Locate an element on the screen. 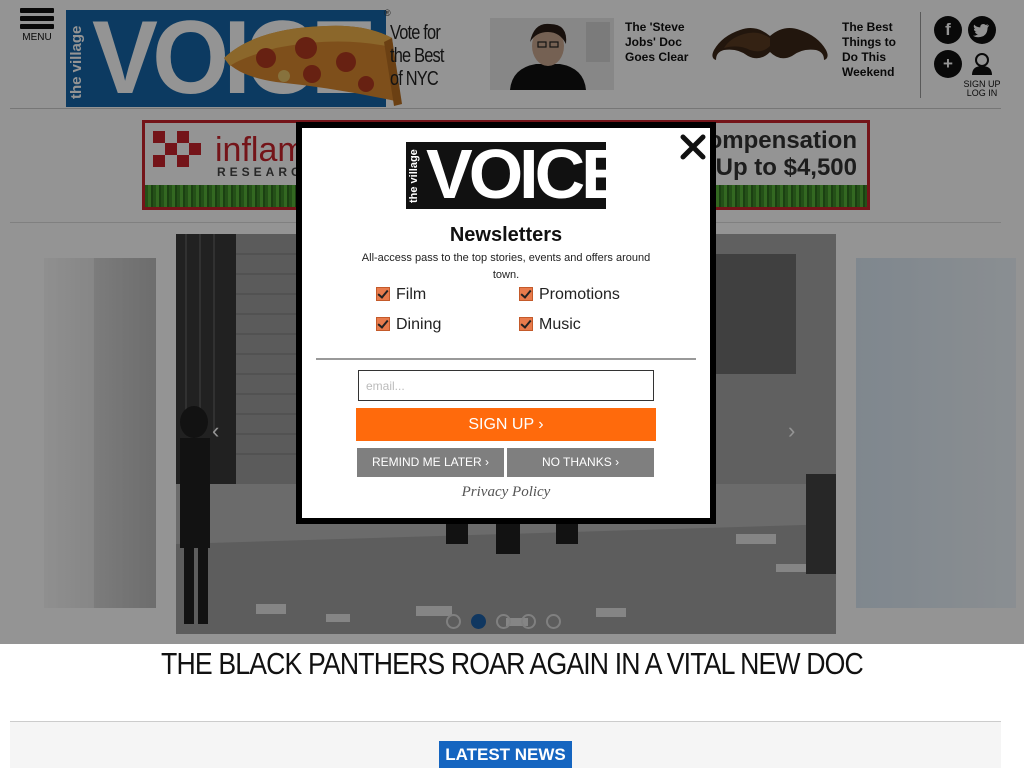 Image resolution: width=1024 pixels, height=768 pixels. privacy-policy-link: Privacy Policy is located at coordinates (506, 492).